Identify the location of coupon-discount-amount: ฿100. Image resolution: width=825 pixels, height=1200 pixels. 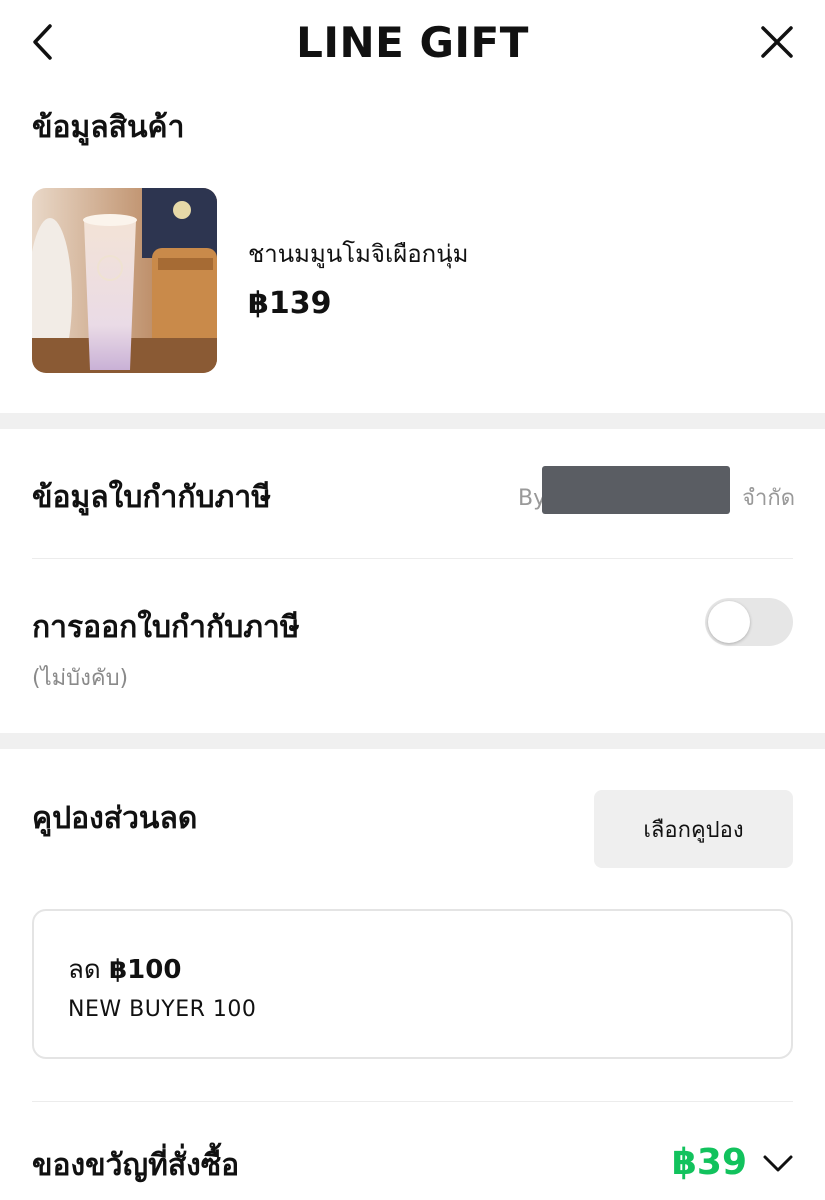
(145, 970).